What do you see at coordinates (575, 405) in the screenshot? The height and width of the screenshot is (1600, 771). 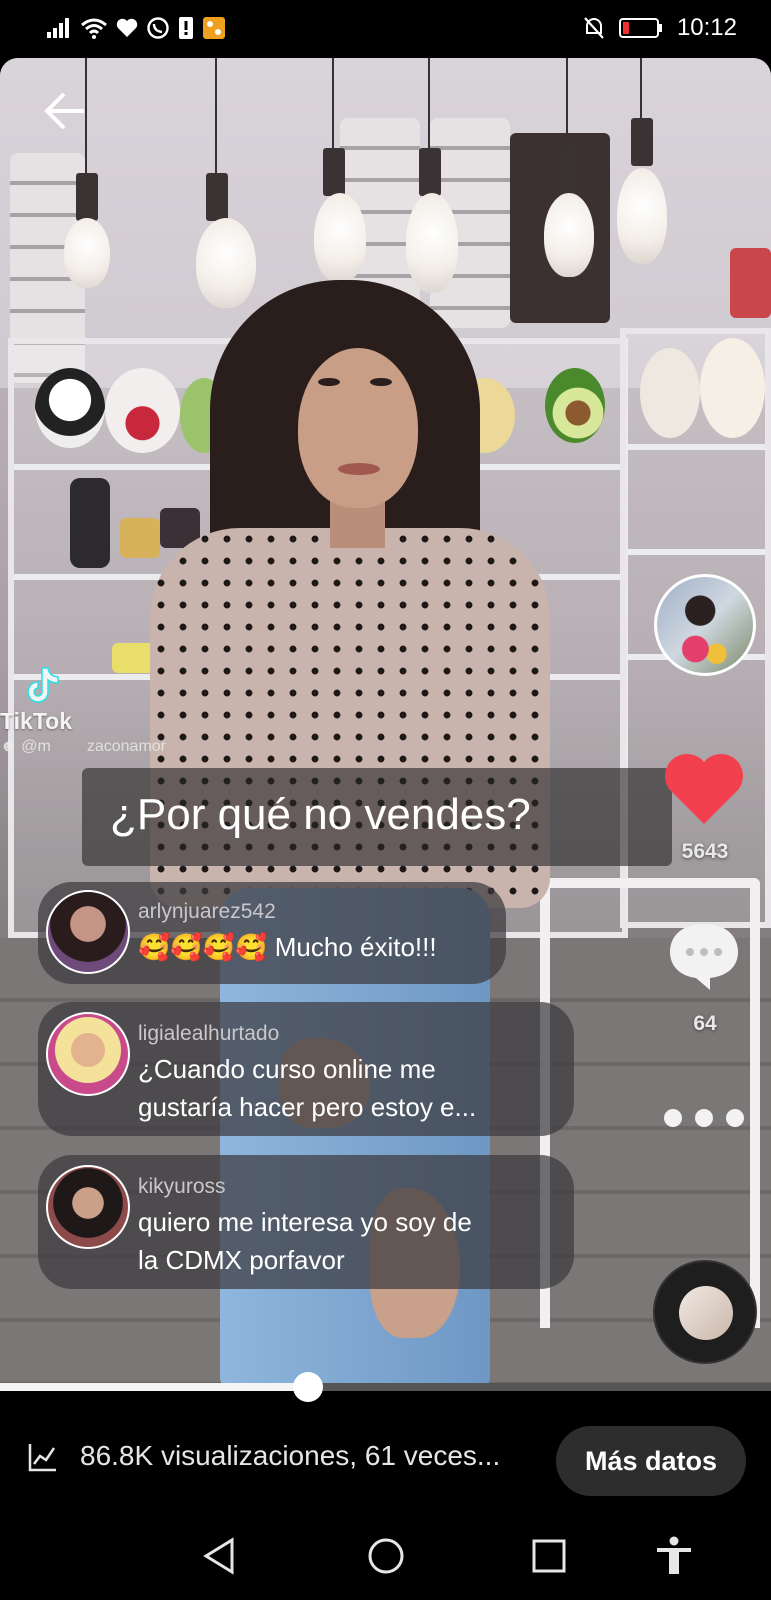 I see `plush-avocado` at bounding box center [575, 405].